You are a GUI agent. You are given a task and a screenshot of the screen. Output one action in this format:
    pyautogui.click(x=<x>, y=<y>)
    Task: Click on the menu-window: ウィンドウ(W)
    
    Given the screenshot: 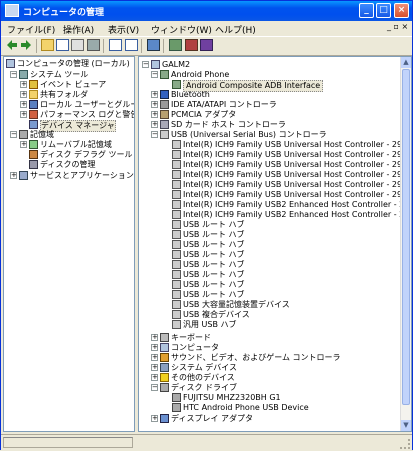 What is the action you would take?
    pyautogui.click(x=181, y=29)
    